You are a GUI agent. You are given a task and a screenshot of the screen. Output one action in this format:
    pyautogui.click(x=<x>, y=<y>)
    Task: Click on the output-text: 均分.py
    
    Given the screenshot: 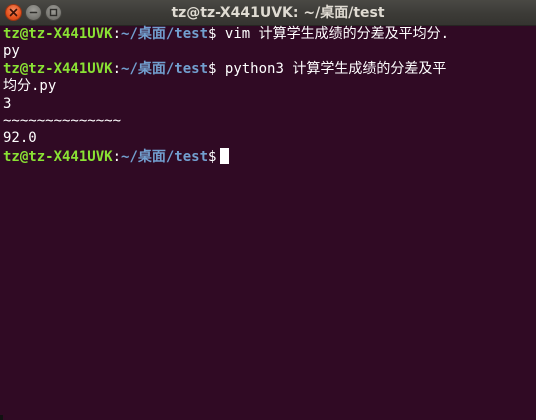 What is the action you would take?
    pyautogui.click(x=30, y=86)
    